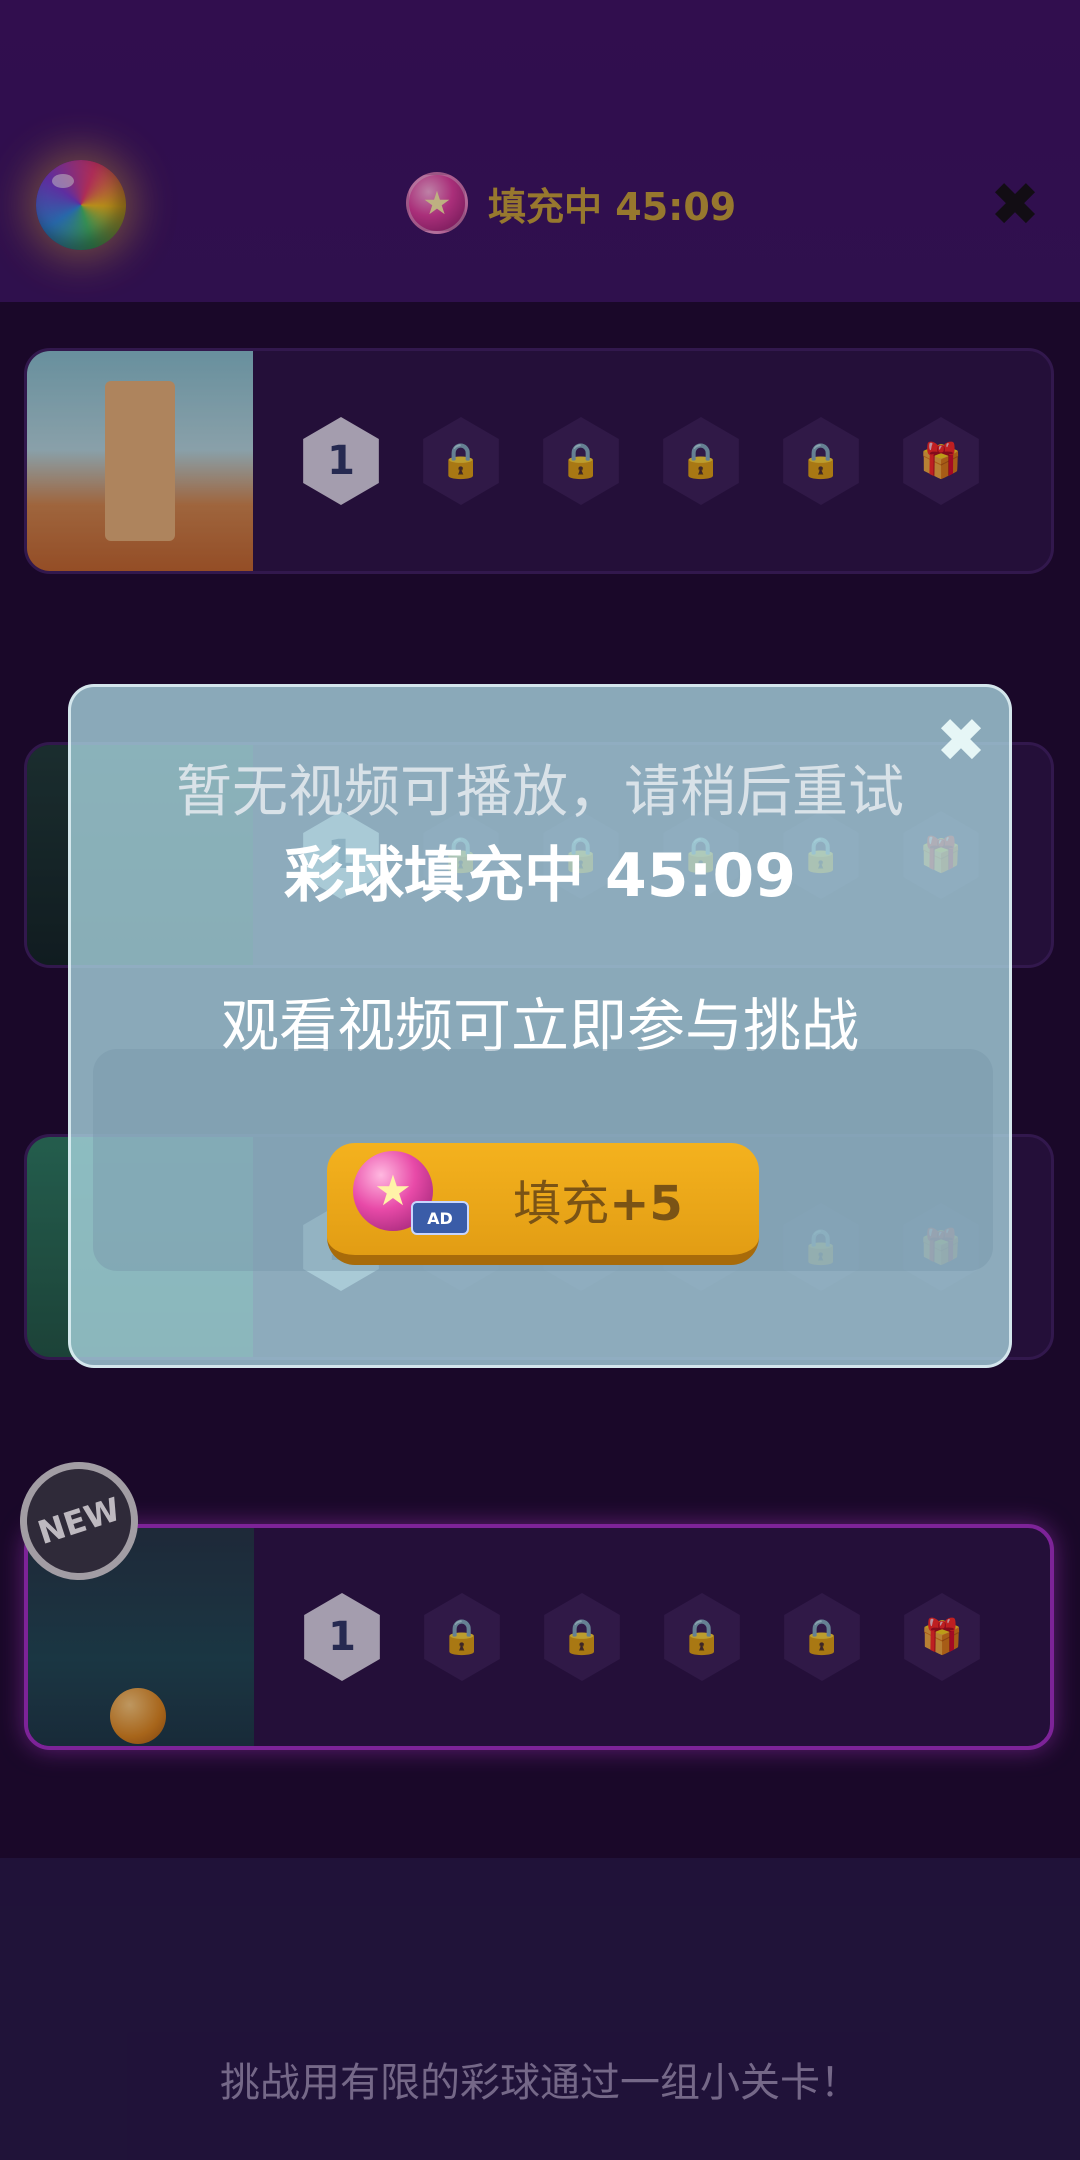 The height and width of the screenshot is (2160, 1080). I want to click on fill-button-label: 填充+5, so click(598, 1199).